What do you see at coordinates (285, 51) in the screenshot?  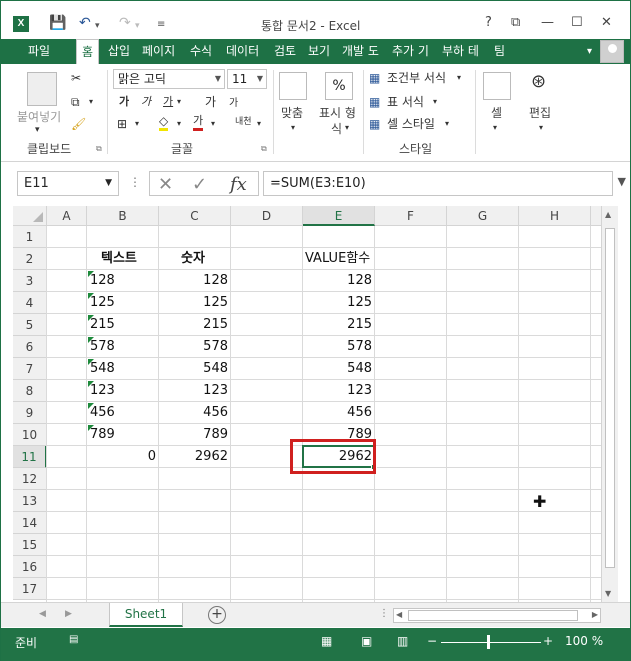 I see `tab-review: 검토` at bounding box center [285, 51].